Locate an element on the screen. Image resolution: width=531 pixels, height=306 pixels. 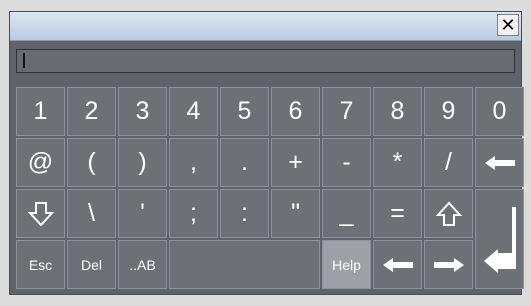
enter-icon is located at coordinates (499, 240).